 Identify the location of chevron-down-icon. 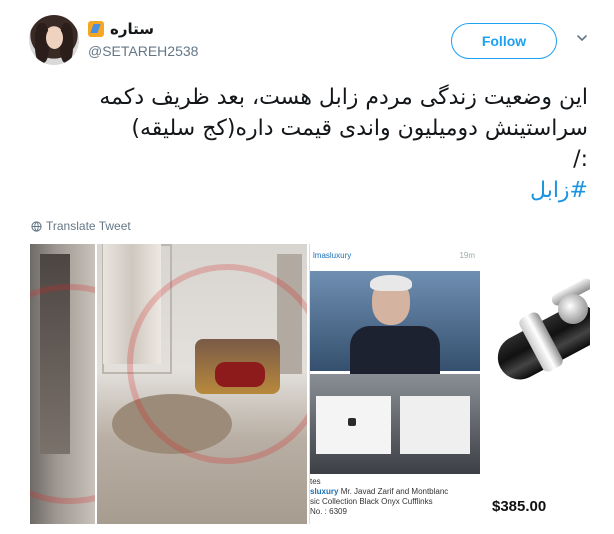
(582, 38).